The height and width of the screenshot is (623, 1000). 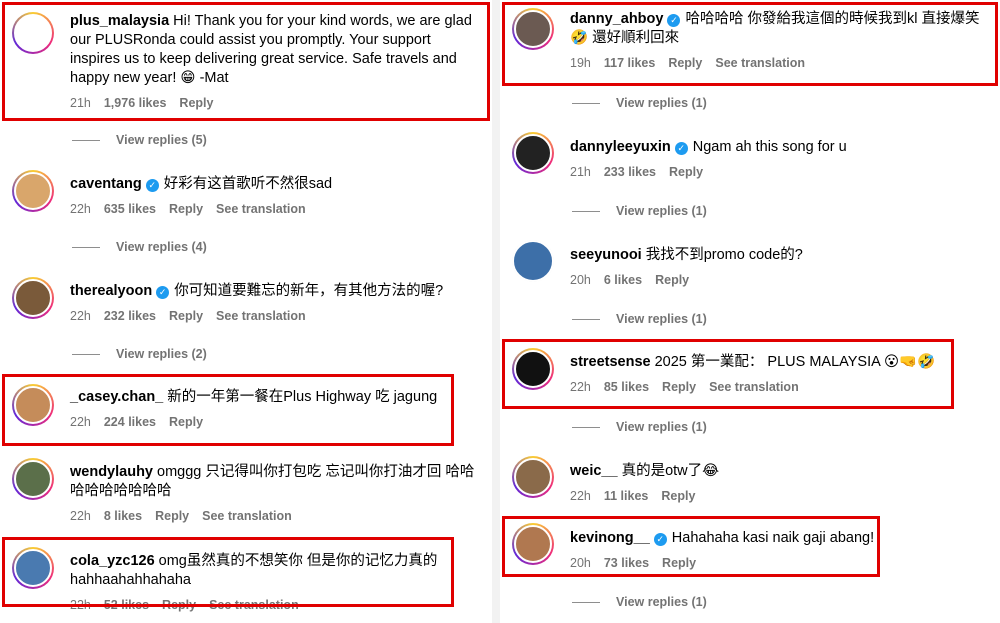 What do you see at coordinates (580, 563) in the screenshot?
I see `timestamp: 20h` at bounding box center [580, 563].